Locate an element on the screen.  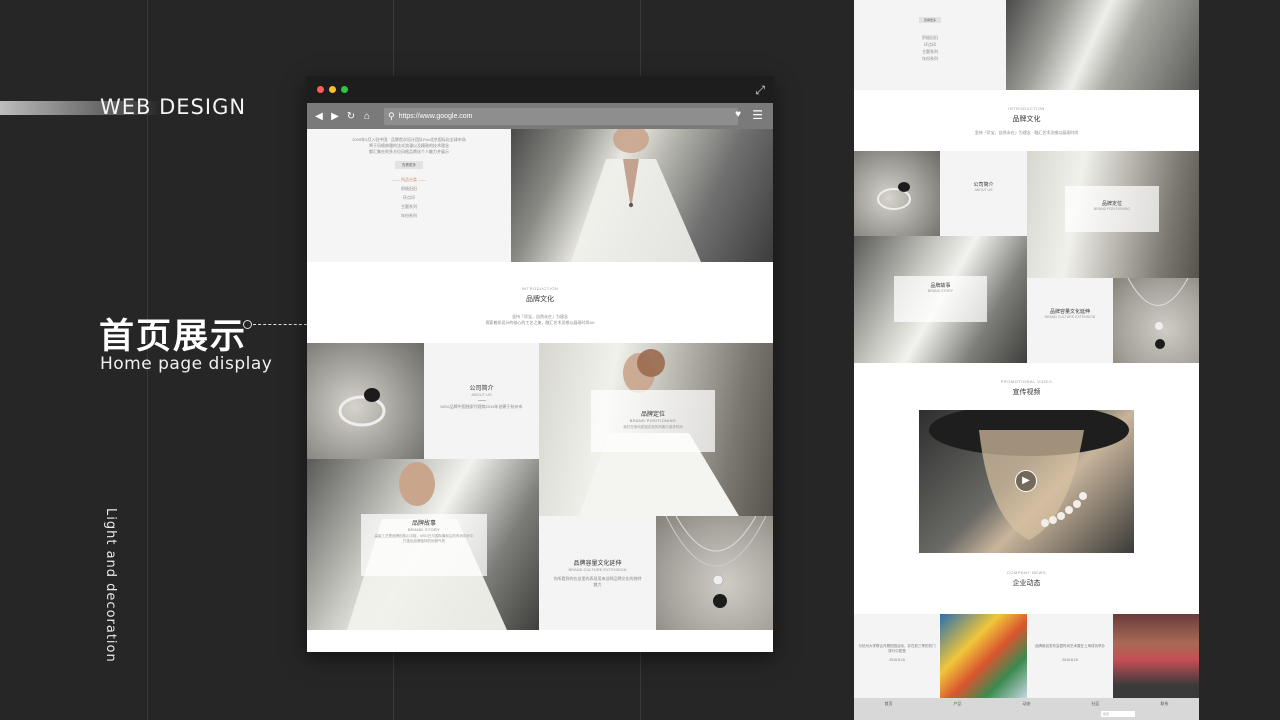
preview-about-cell: 公司简介 ABOUT US is located at coordinates (983, 193).